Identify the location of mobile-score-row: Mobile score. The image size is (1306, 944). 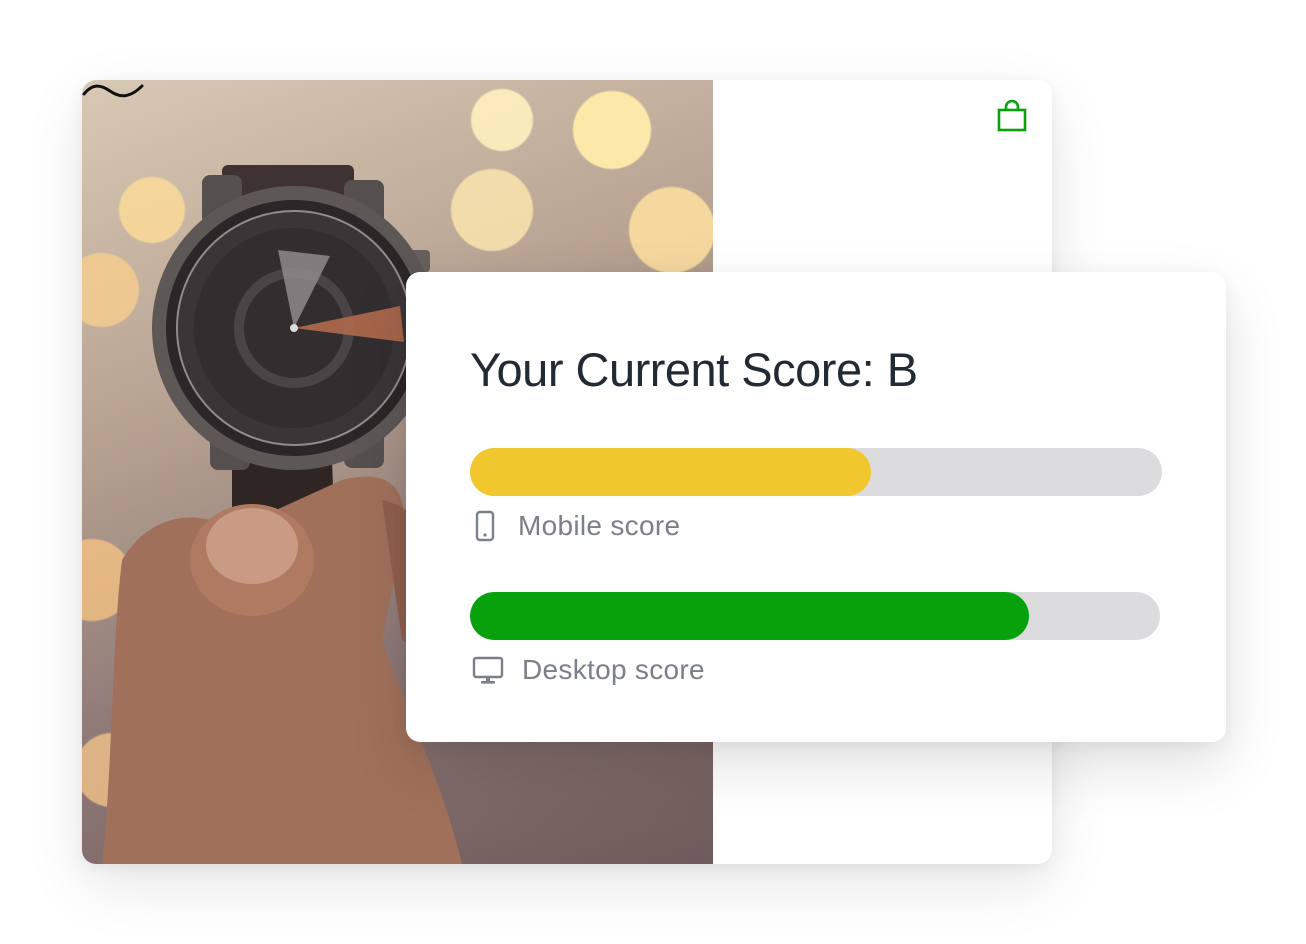
(577, 526).